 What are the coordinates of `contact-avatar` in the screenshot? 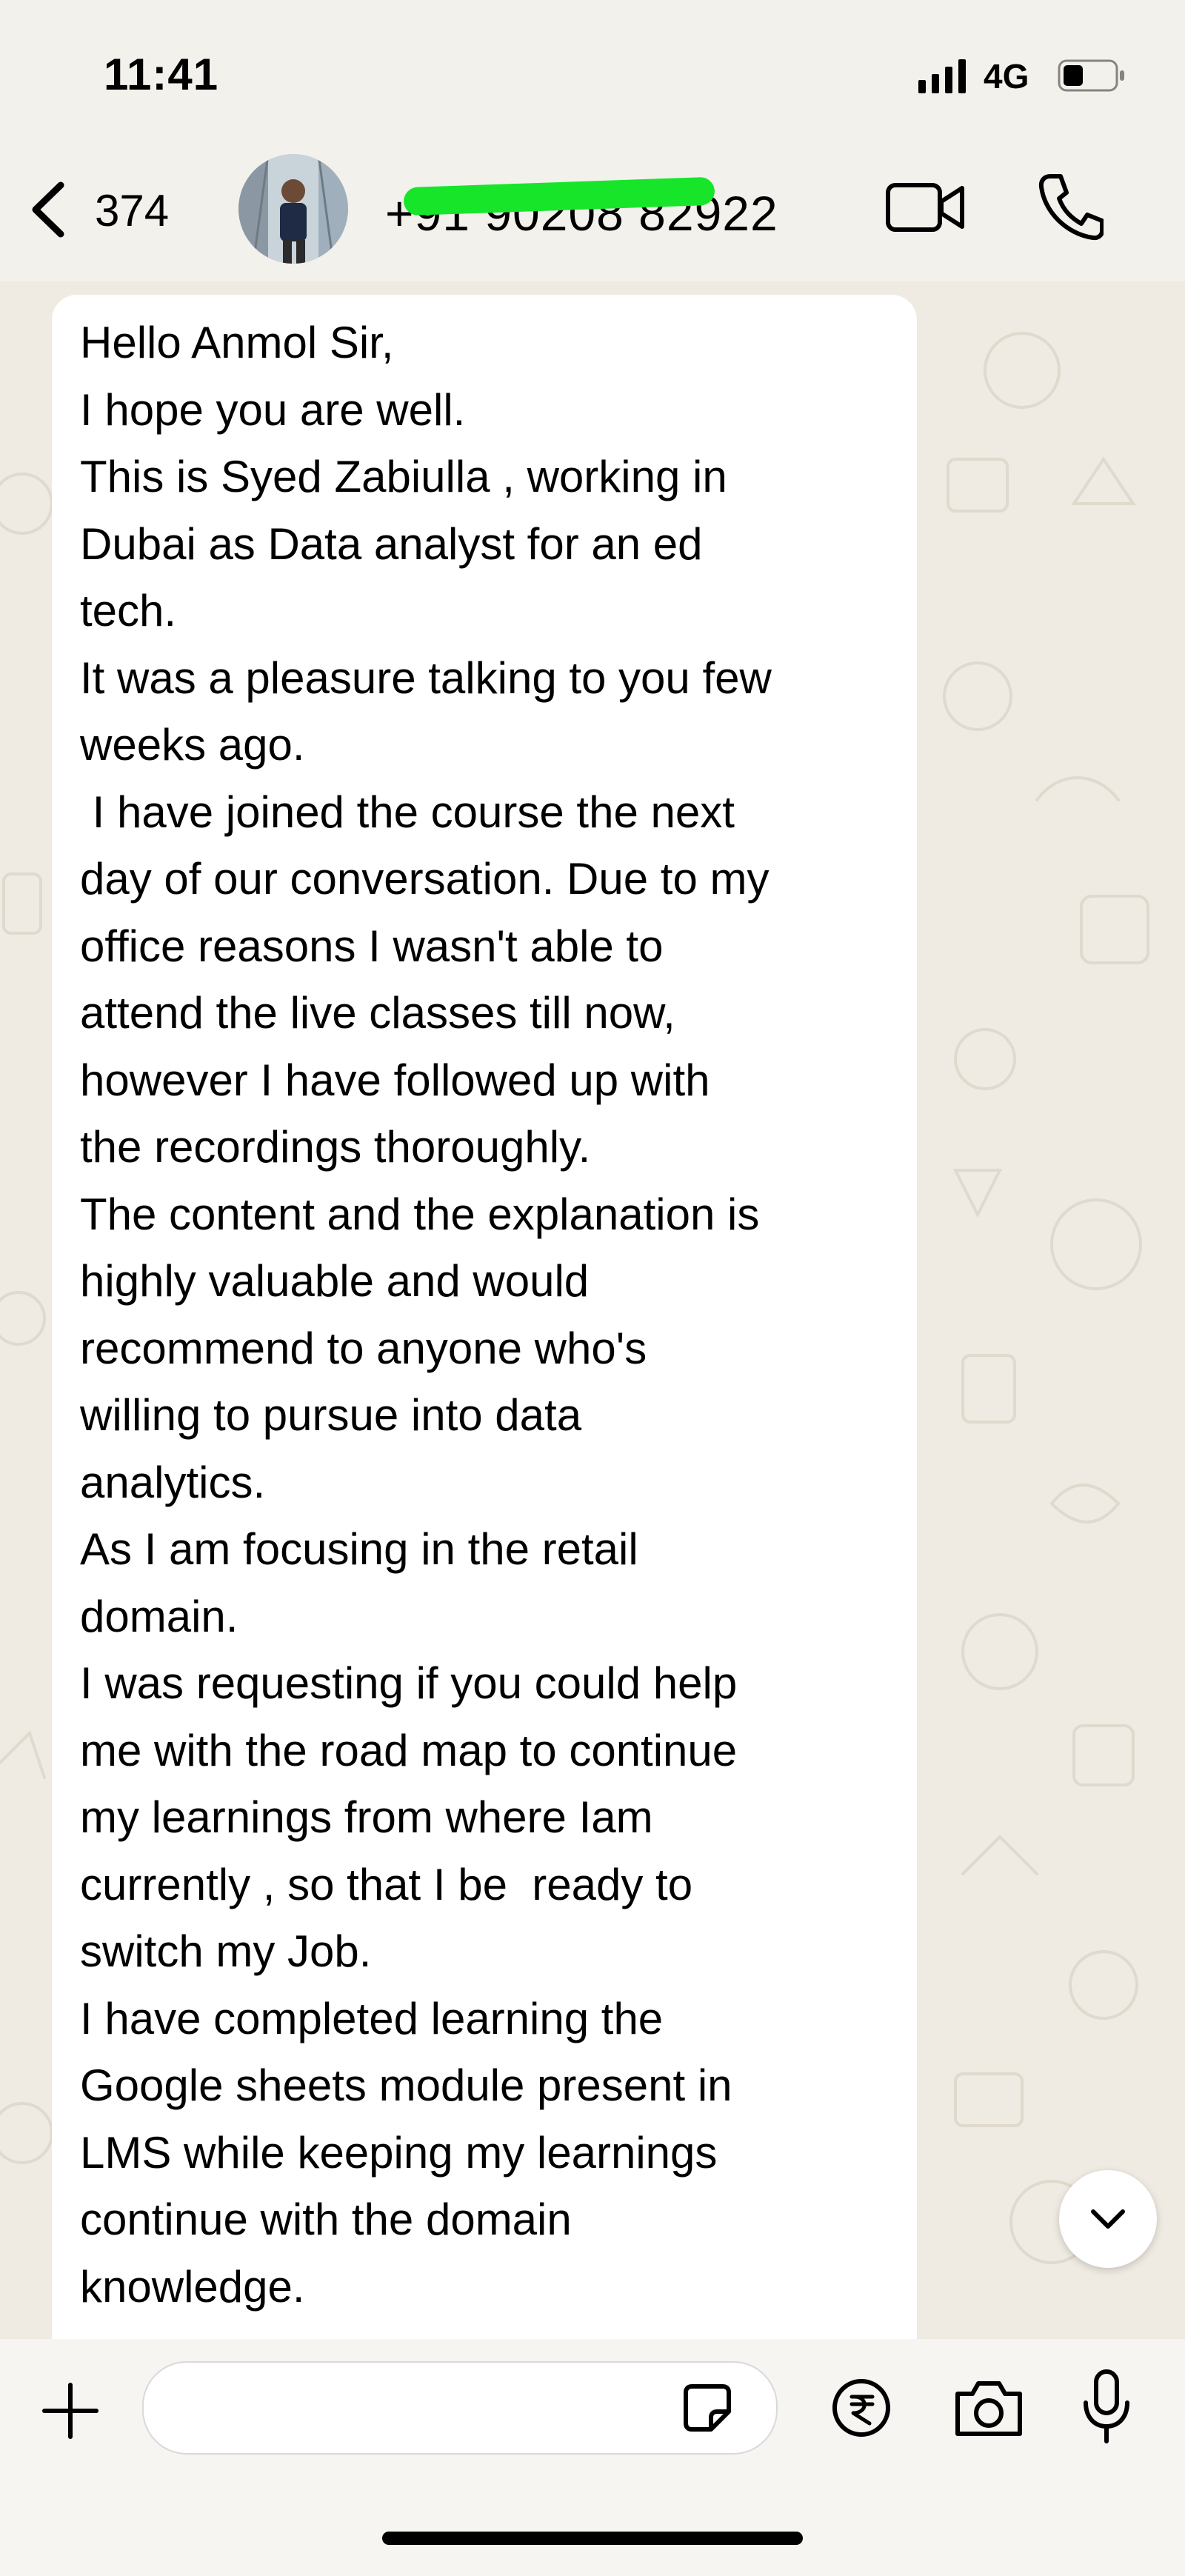 It's located at (293, 209).